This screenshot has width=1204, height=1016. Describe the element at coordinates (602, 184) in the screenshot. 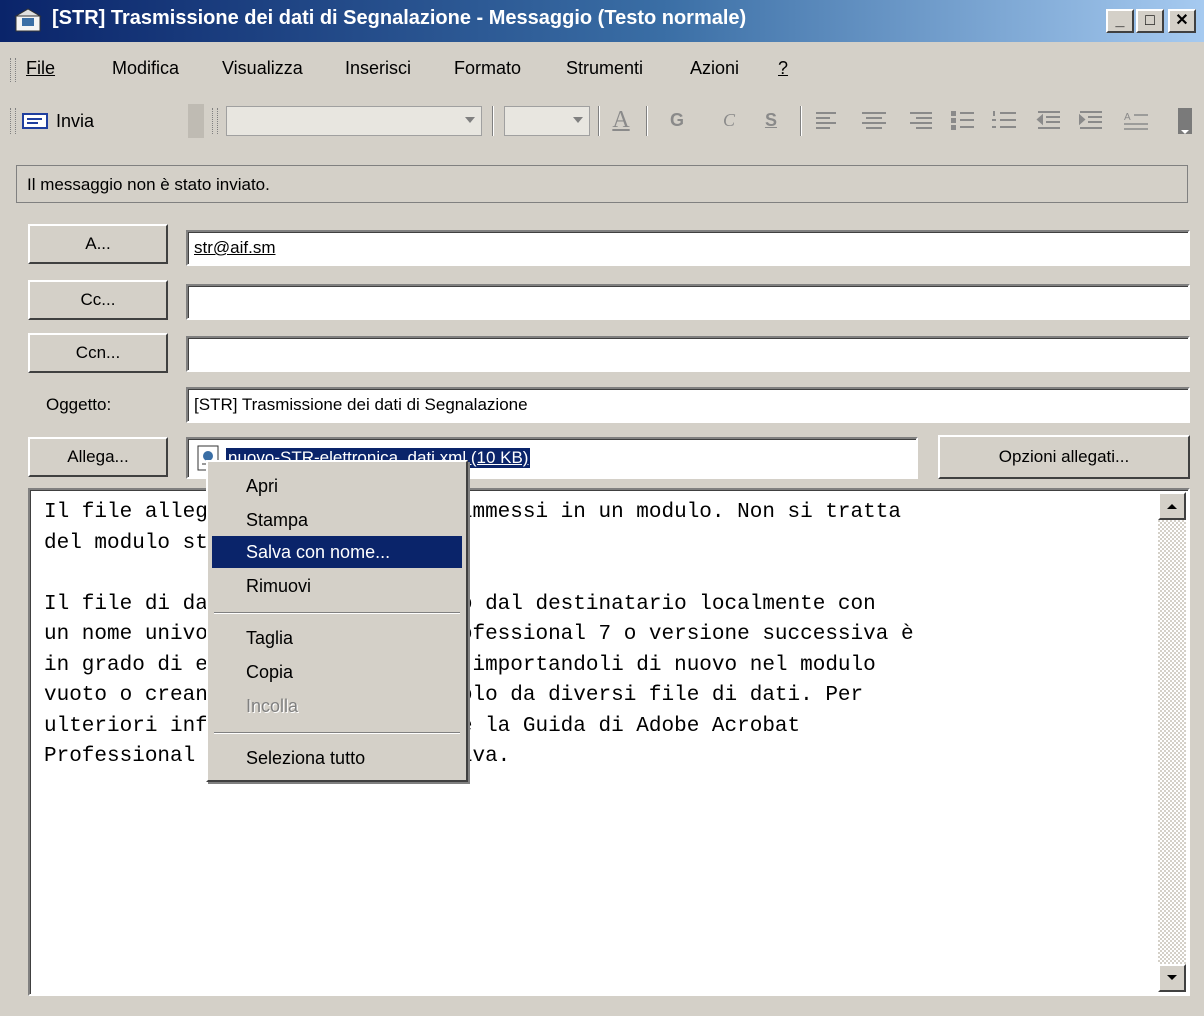

I see `status-info-bar: Il messaggio non è stato inviato.` at that location.